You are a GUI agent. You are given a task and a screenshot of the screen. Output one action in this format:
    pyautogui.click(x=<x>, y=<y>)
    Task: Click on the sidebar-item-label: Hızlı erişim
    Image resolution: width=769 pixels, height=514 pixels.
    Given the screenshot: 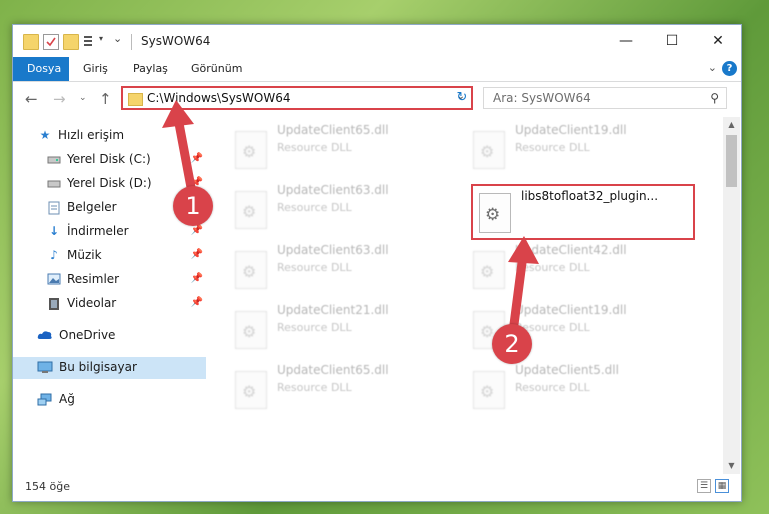 What is the action you would take?
    pyautogui.click(x=91, y=135)
    